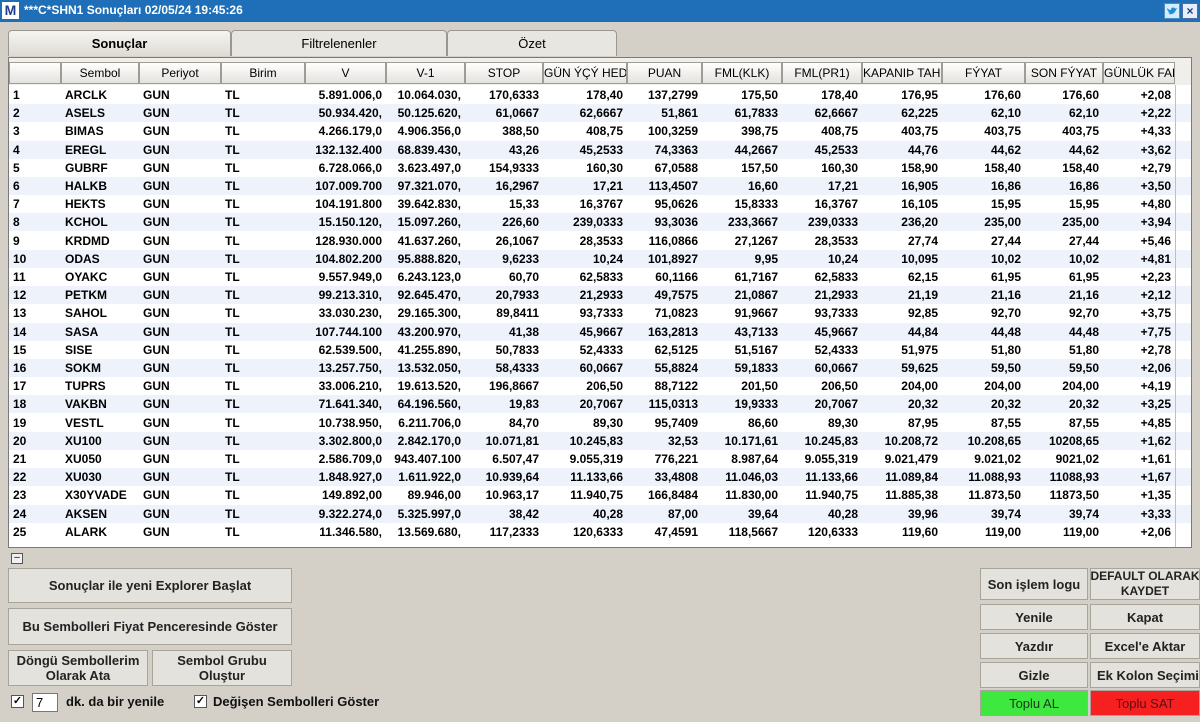 This screenshot has width=1200, height=722. Describe the element at coordinates (1083, 404) in the screenshot. I see `cell-last-price: 20,32` at that location.